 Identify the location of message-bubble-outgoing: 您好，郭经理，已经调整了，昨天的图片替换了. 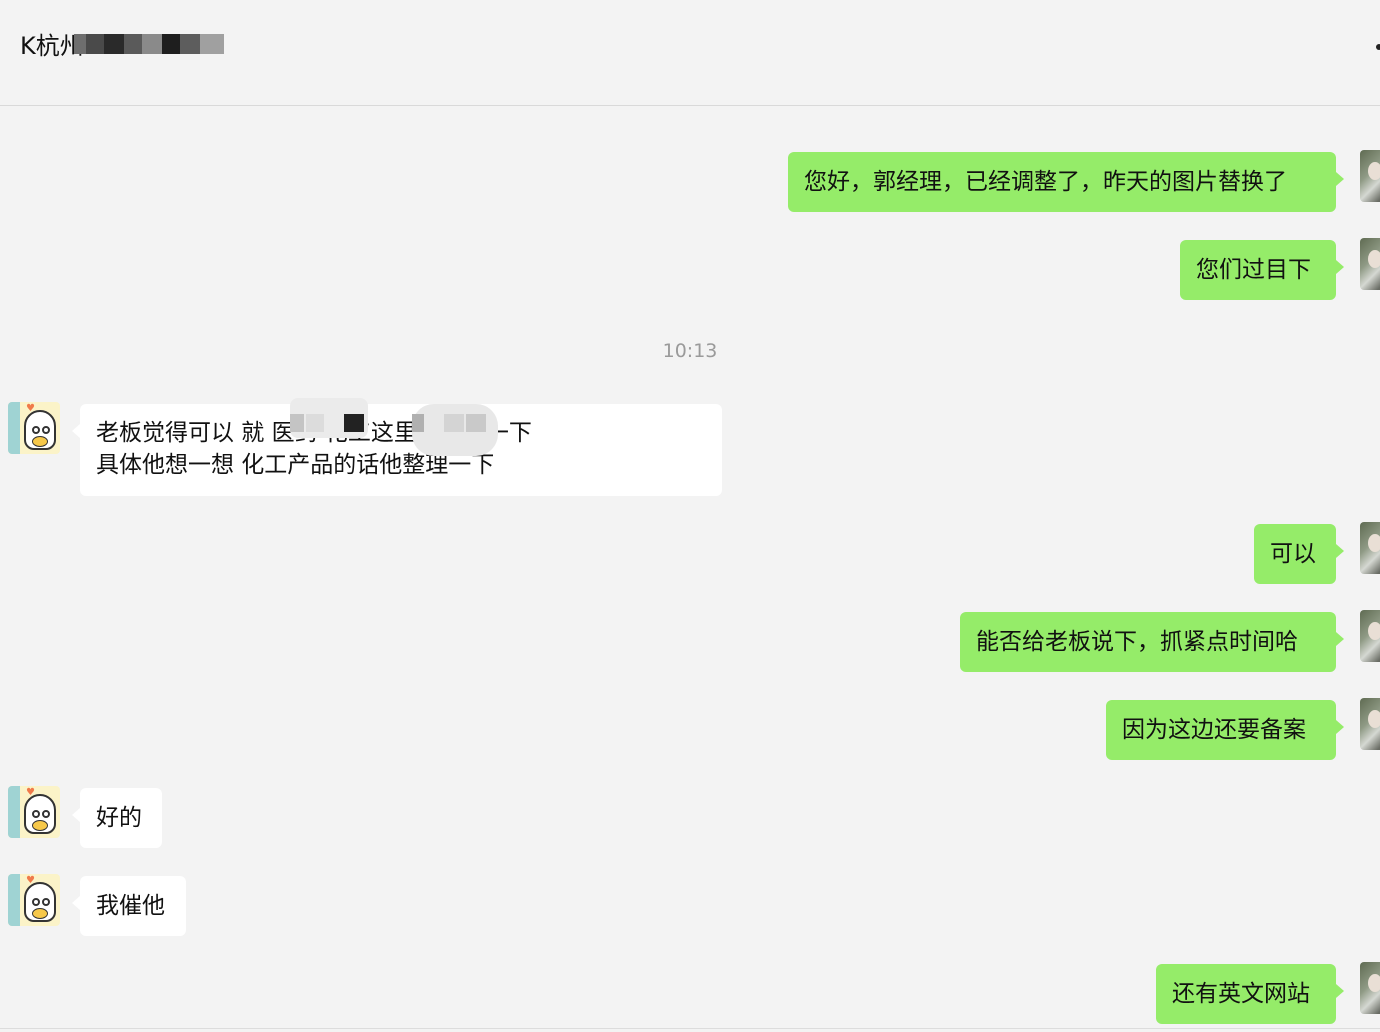
(1066, 182).